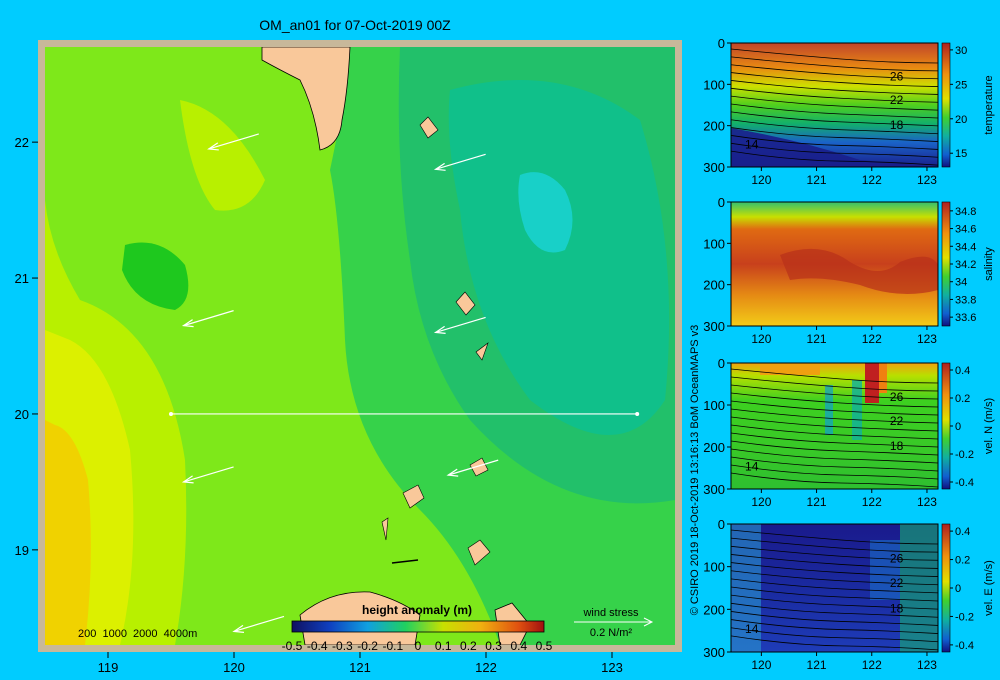 This screenshot has width=1000, height=680. I want to click on colorbar-label: salinity, so click(989, 264).